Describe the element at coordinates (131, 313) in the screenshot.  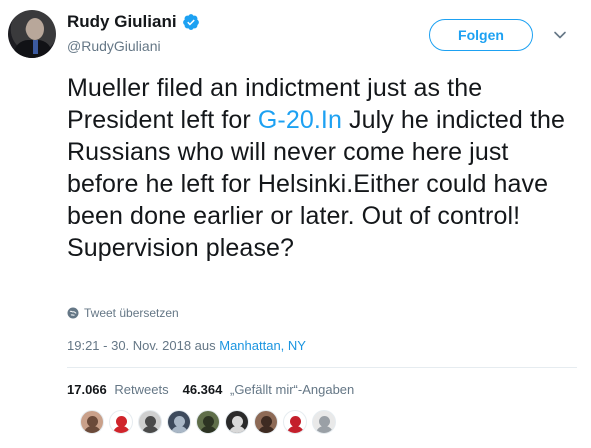
I see `translate-label: Tweet übersetzen` at that location.